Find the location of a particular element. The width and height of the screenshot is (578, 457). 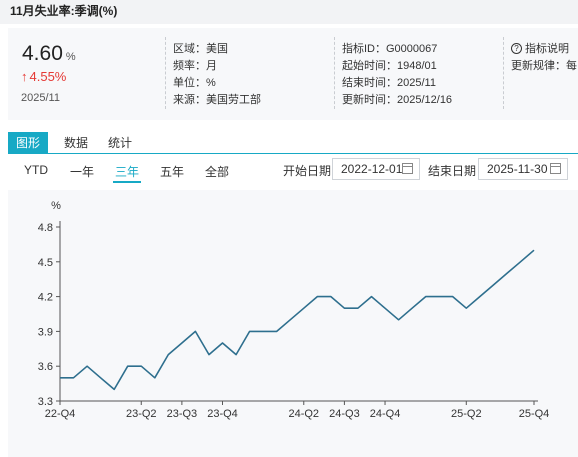

meta-frequency: 频率：月 is located at coordinates (195, 66).